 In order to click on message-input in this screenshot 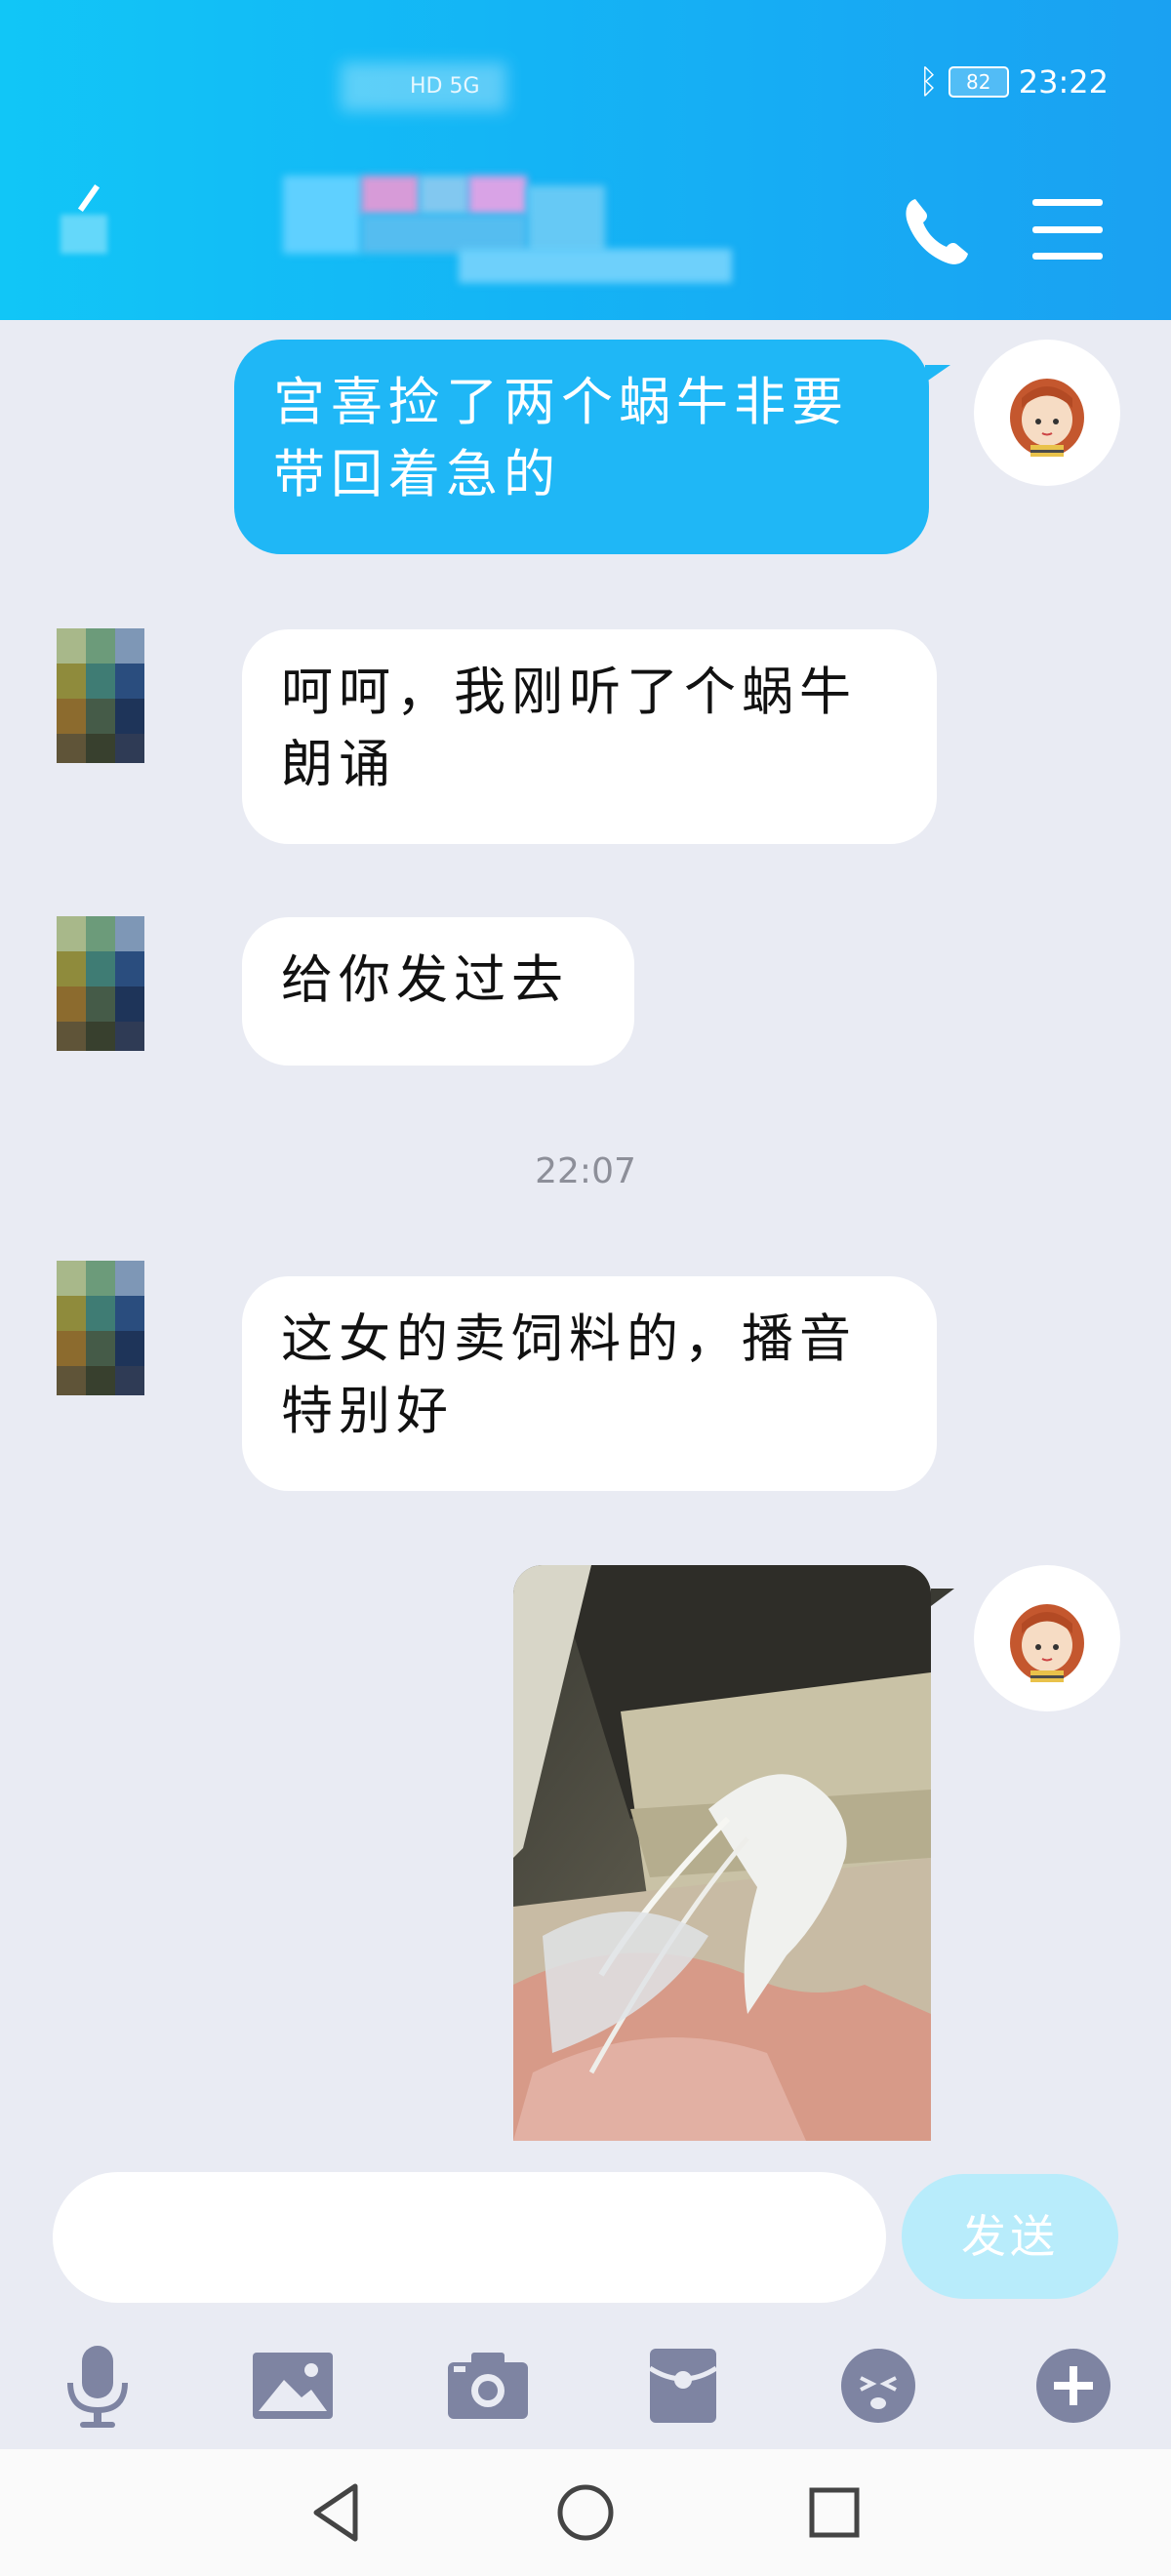, I will do `click(469, 2237)`.